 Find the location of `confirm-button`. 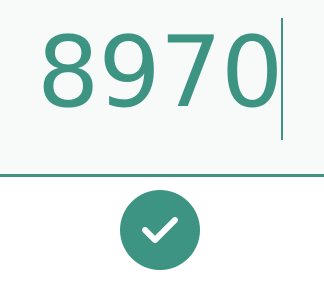

confirm-button is located at coordinates (160, 230).